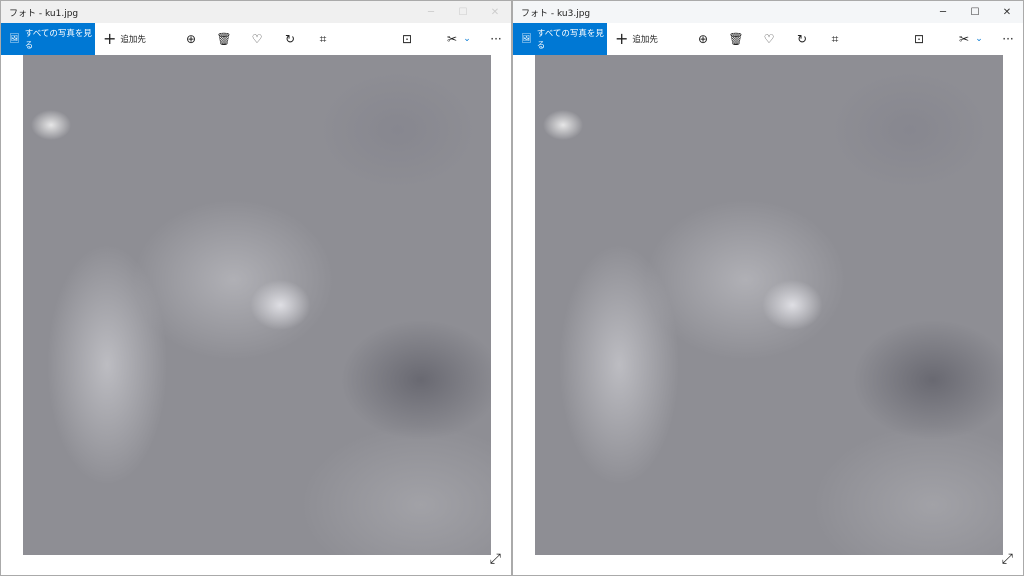  What do you see at coordinates (768, 12) in the screenshot?
I see `title-bar: フォト - ku3.jpg ─ ☐ ✕` at bounding box center [768, 12].